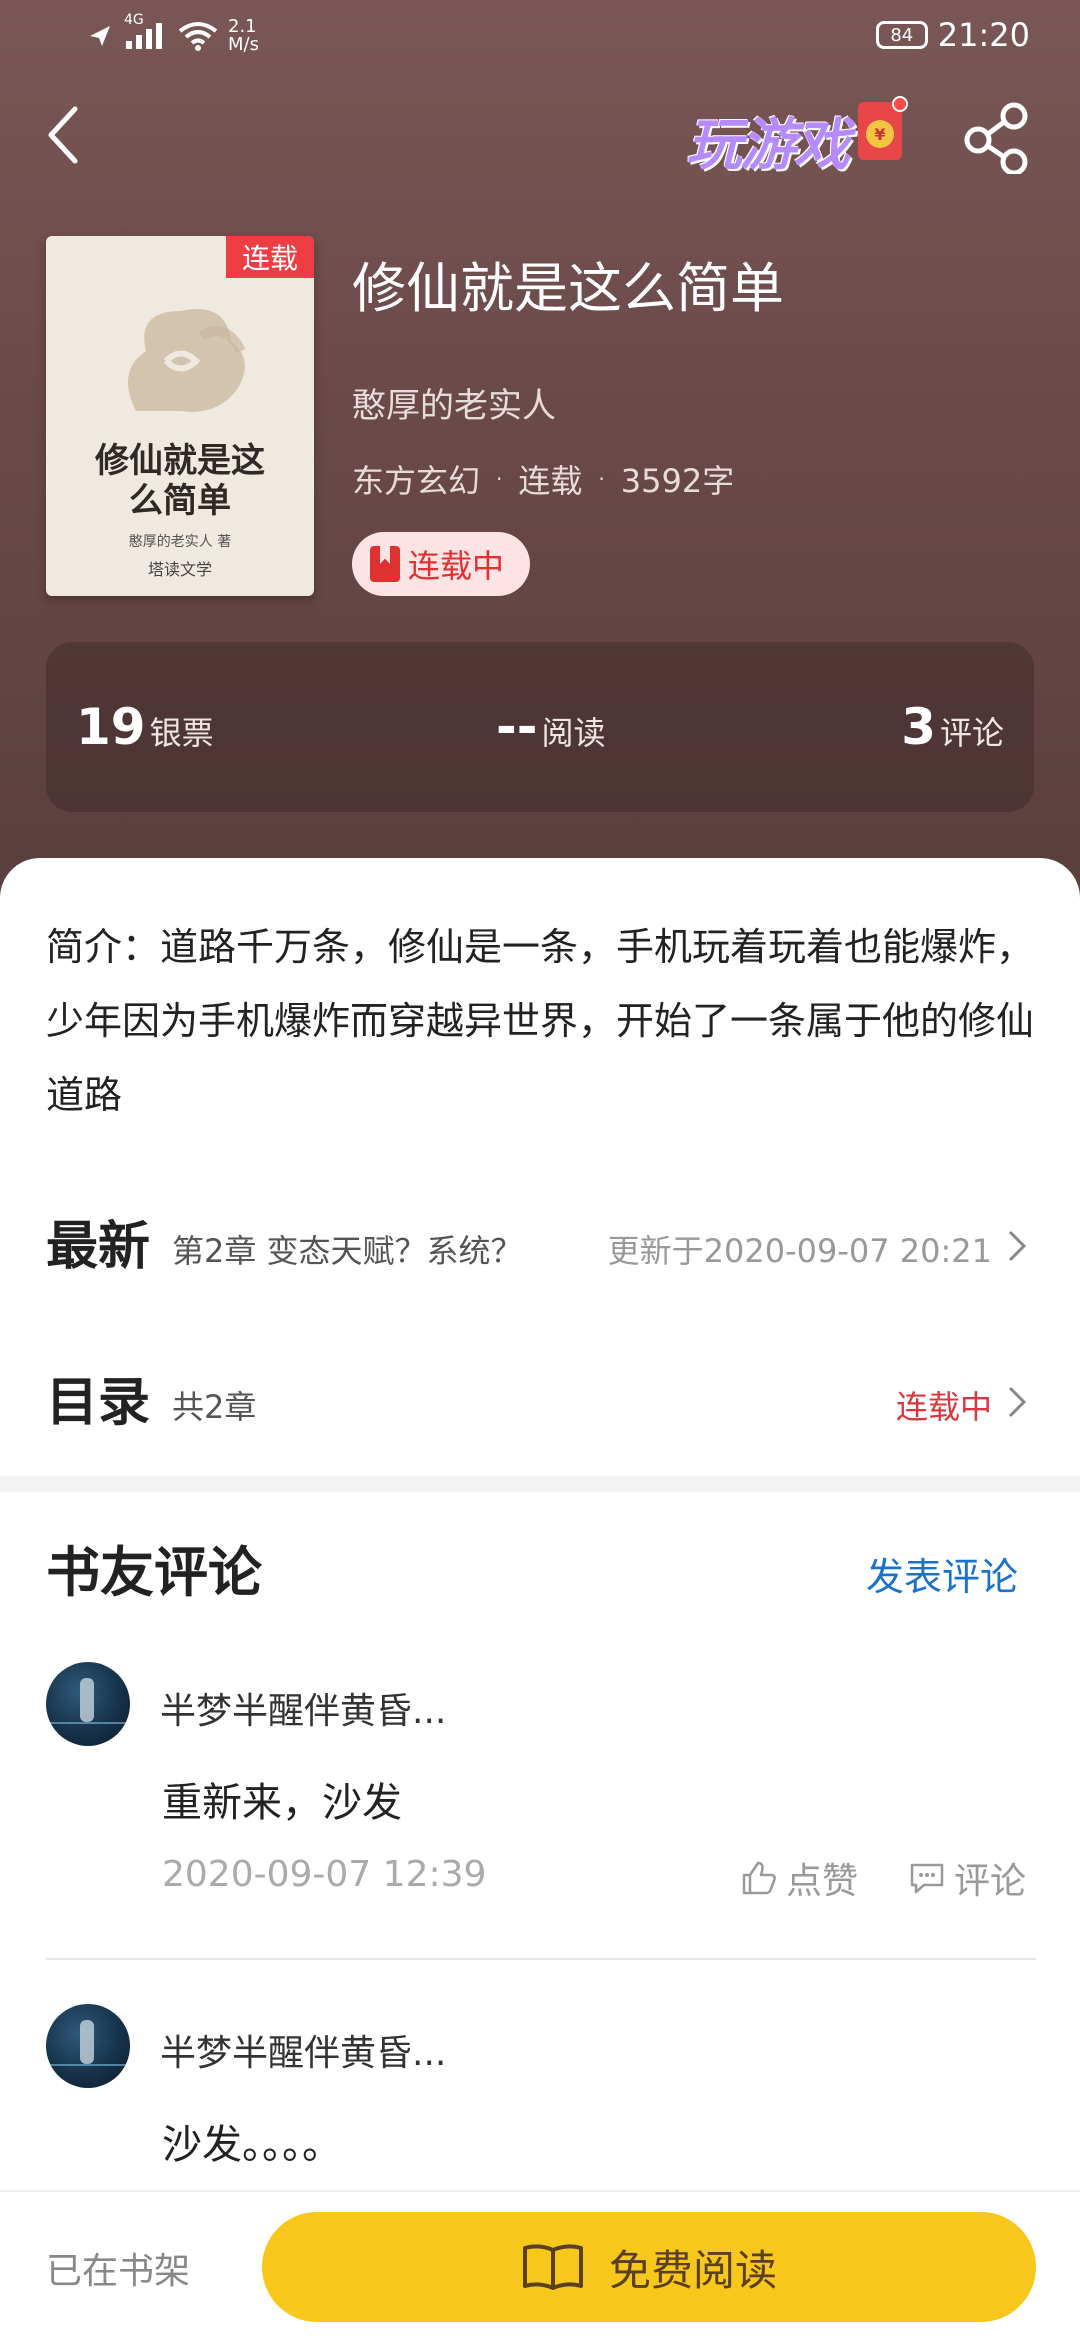  What do you see at coordinates (118, 2268) in the screenshot?
I see `in-bookshelf-label: 已在书架` at bounding box center [118, 2268].